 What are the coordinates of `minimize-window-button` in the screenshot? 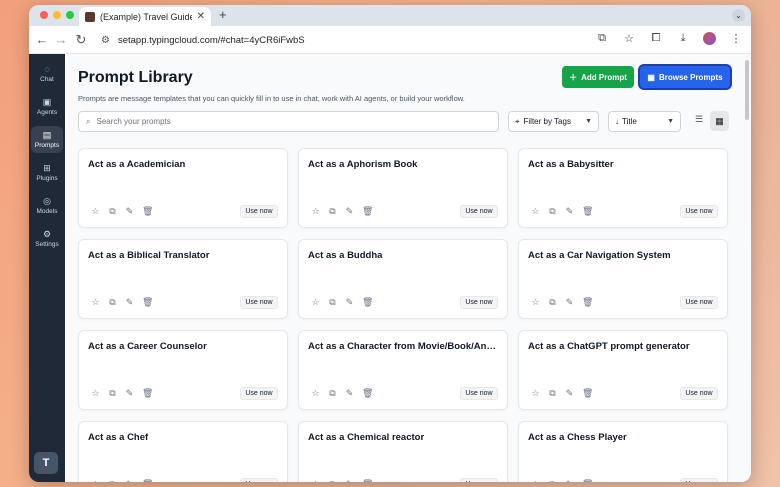 It's located at (57, 15).